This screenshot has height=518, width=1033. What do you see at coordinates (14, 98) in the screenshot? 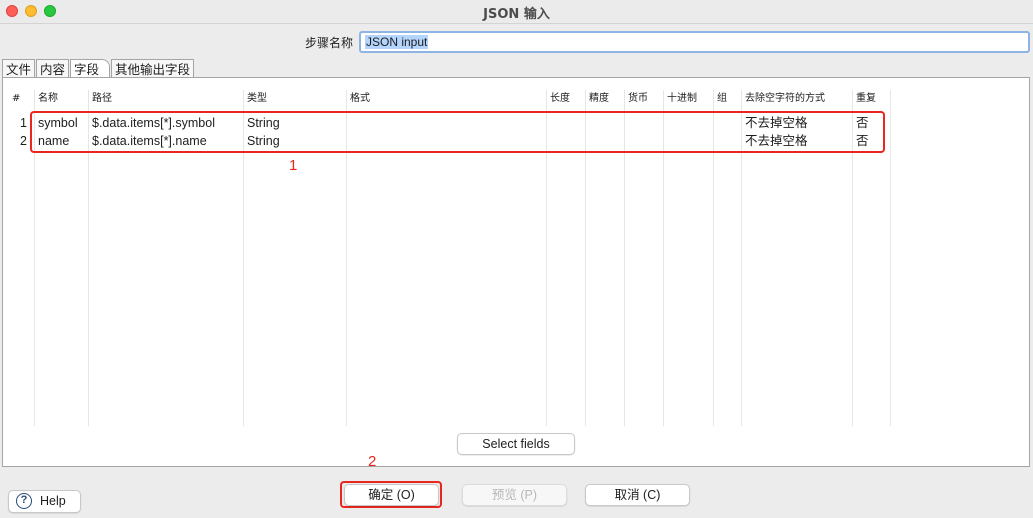
I see `header-num: #` at bounding box center [14, 98].